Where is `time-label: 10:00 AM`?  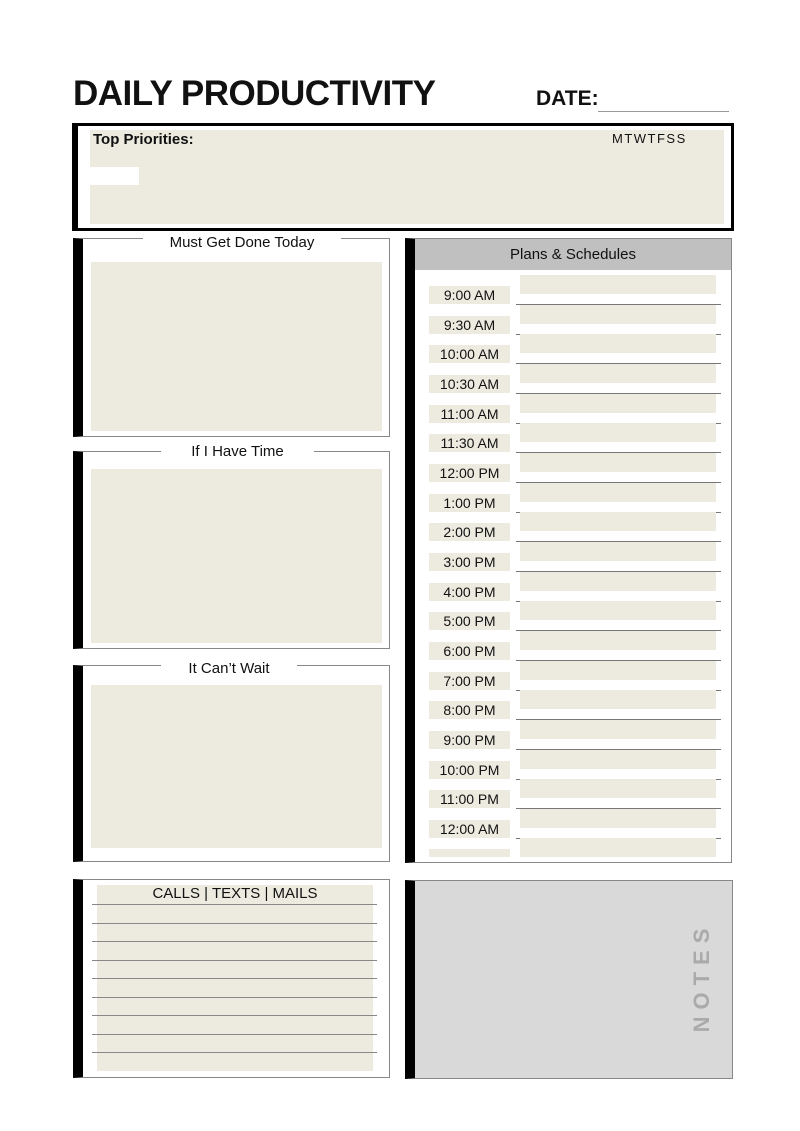
time-label: 10:00 AM is located at coordinates (469, 354).